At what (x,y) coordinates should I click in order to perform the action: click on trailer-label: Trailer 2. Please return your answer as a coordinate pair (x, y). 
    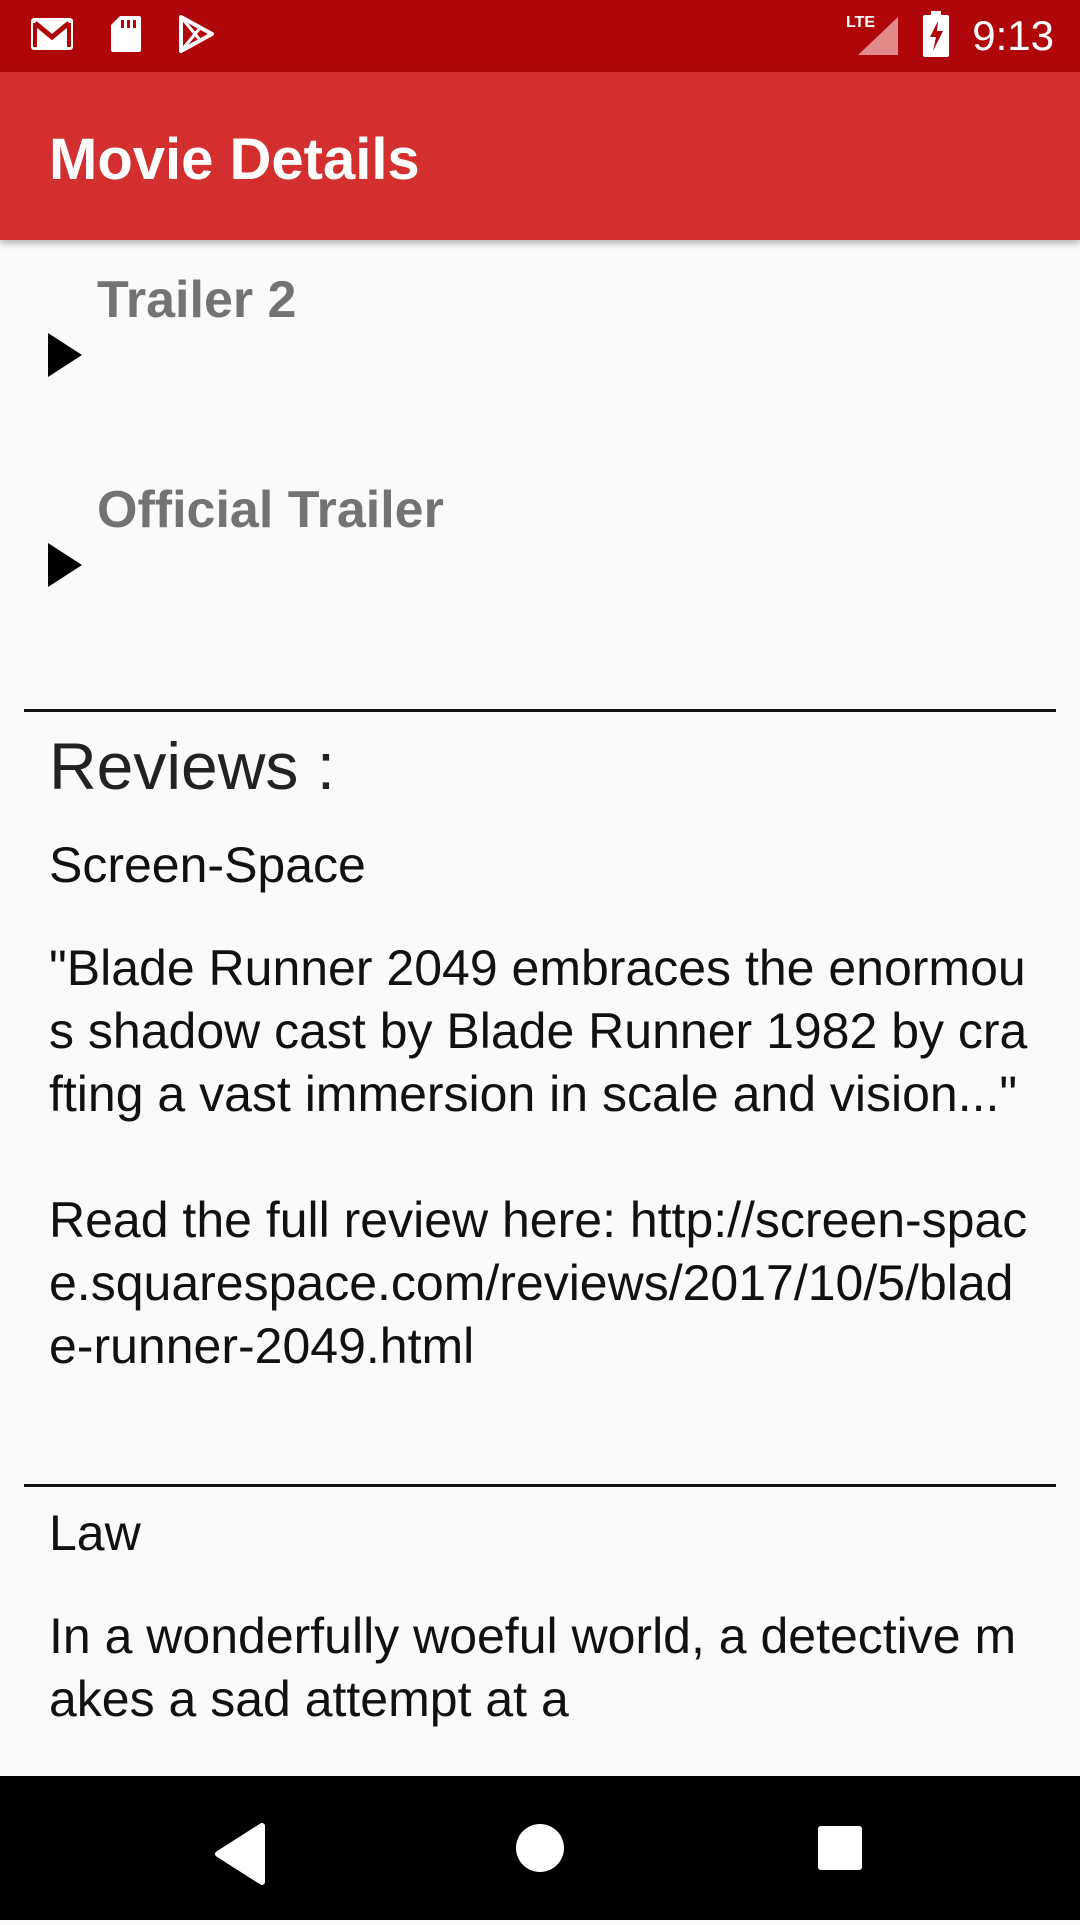
    Looking at the image, I should click on (196, 300).